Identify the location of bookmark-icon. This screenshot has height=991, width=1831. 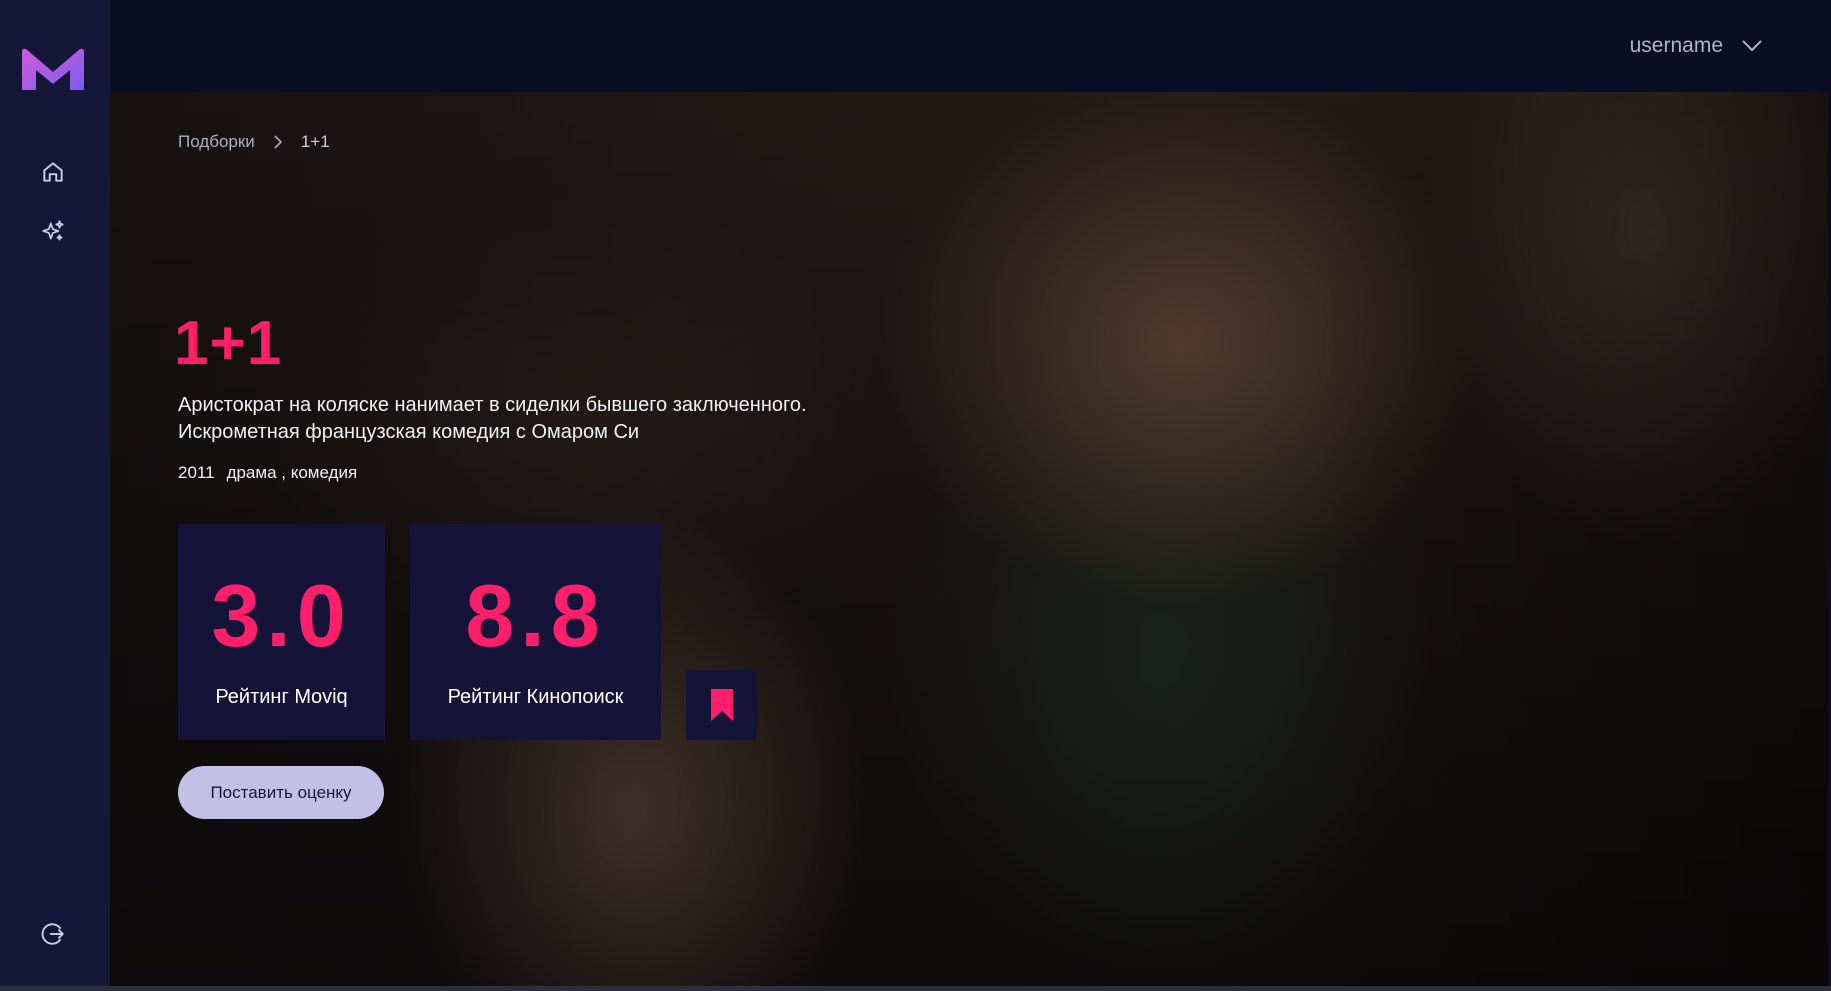
(721, 705).